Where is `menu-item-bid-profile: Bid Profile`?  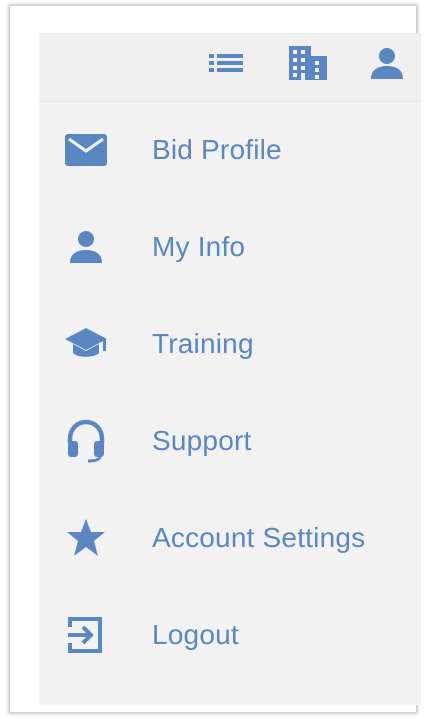
menu-item-bid-profile: Bid Profile is located at coordinates (230, 149).